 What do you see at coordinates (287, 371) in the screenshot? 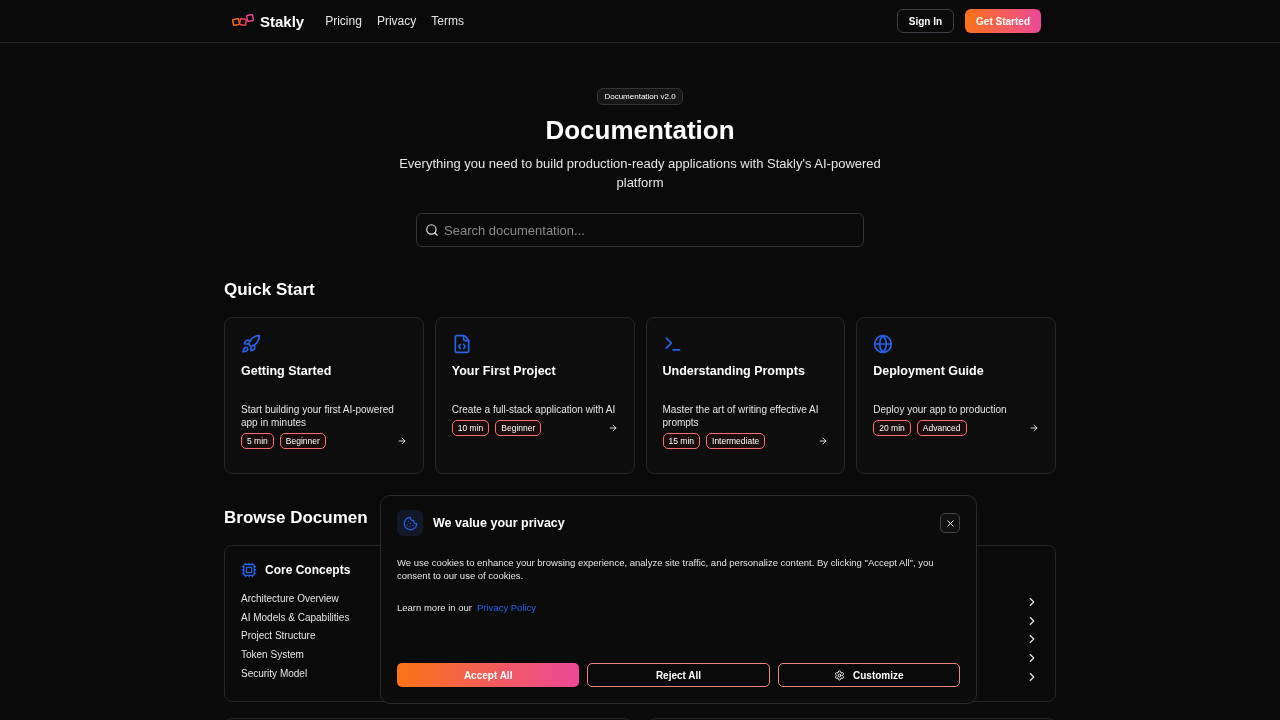
I see `card-title: Getting Started` at bounding box center [287, 371].